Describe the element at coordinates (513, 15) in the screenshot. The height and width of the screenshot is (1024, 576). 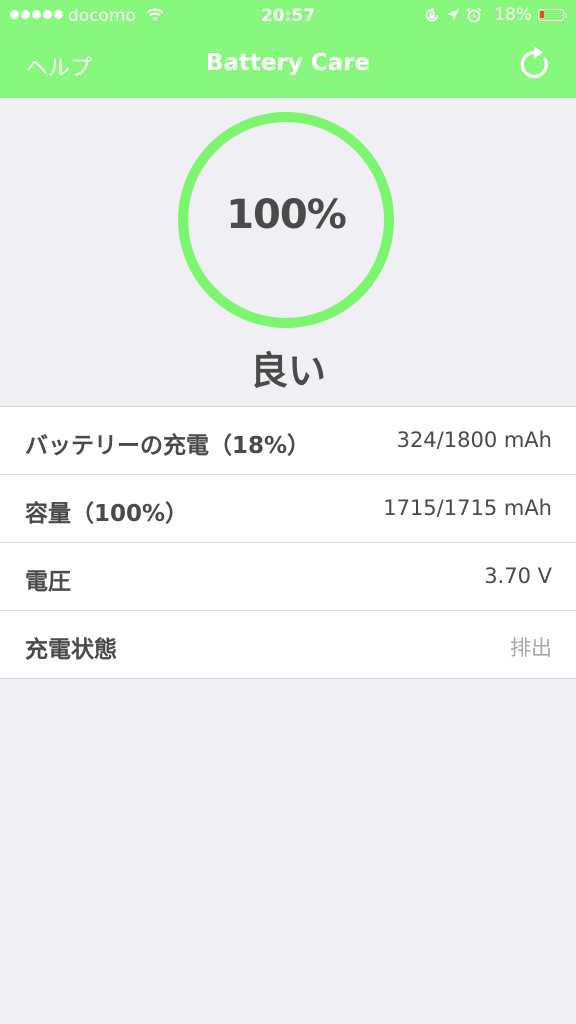
I see `battery-percent: 18%` at that location.